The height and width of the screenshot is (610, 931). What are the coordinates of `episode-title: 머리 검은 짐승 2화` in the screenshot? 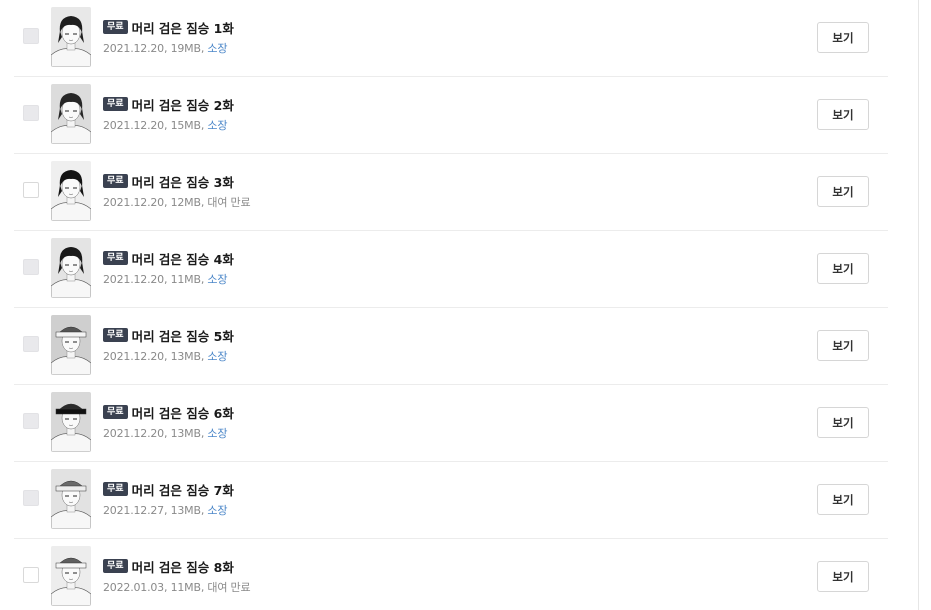 It's located at (183, 104).